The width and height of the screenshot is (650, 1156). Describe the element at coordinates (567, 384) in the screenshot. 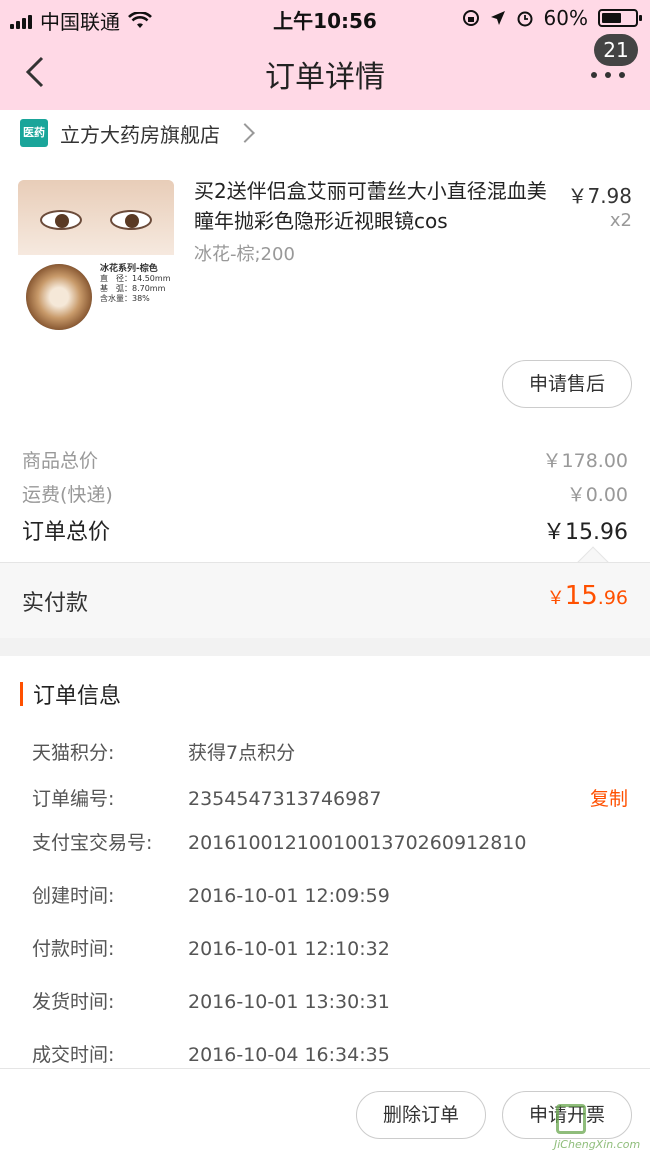

I see `after-sale-button: 申请售后` at that location.